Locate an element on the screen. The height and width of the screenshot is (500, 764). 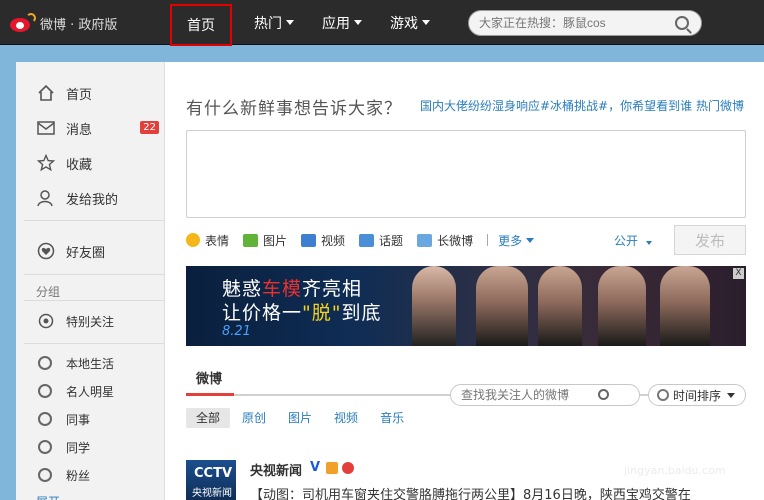
sidebar-item-label: 同学 is located at coordinates (78, 447).